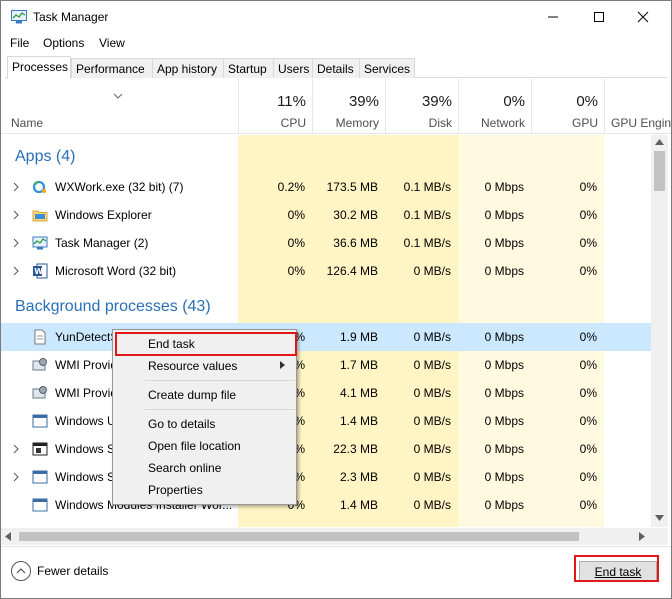  I want to click on process-name: WMI Provid, so click(85, 365).